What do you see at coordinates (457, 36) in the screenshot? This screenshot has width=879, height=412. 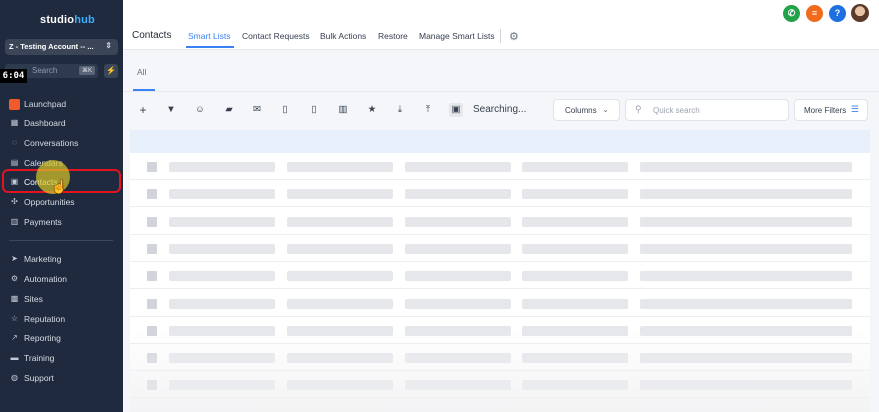 I see `tab-manage-smart-lists: Manage Smart Lists` at bounding box center [457, 36].